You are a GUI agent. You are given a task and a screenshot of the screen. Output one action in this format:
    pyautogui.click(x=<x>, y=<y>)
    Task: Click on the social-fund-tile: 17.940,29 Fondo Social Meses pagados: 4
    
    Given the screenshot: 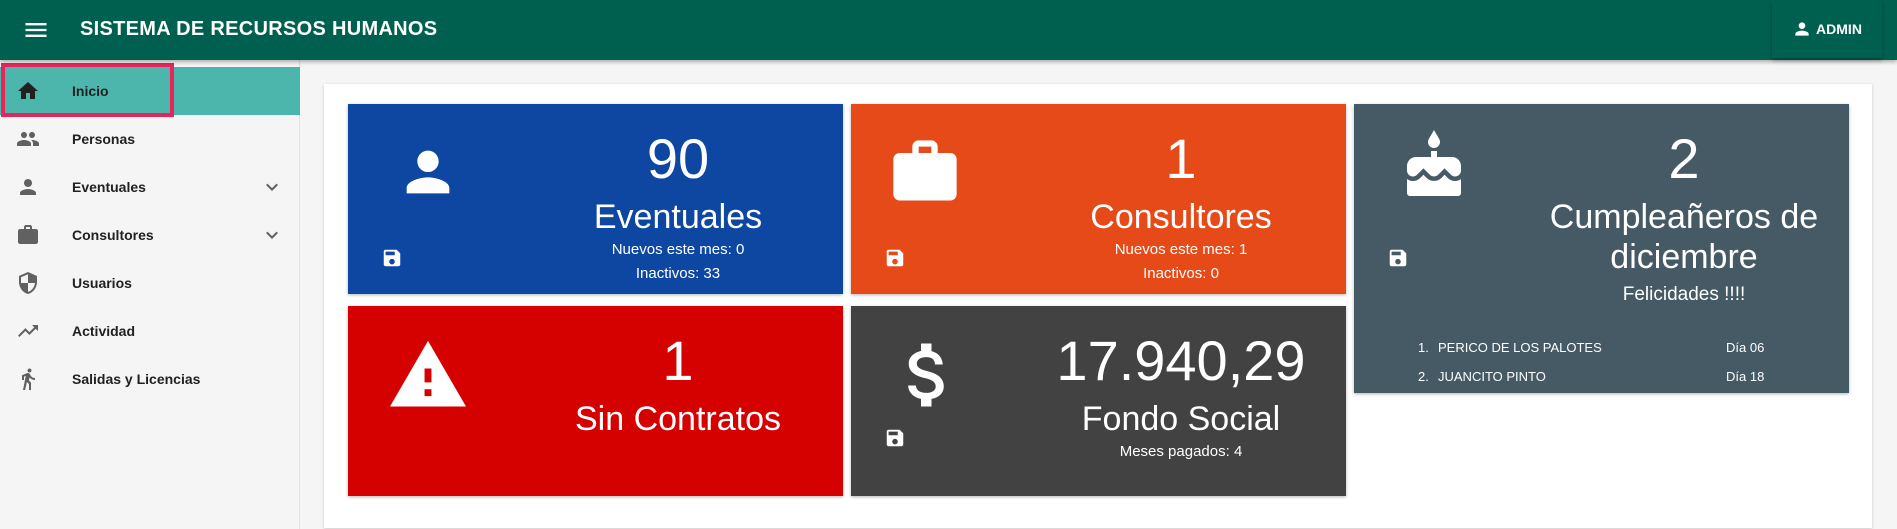 What is the action you would take?
    pyautogui.click(x=1098, y=401)
    